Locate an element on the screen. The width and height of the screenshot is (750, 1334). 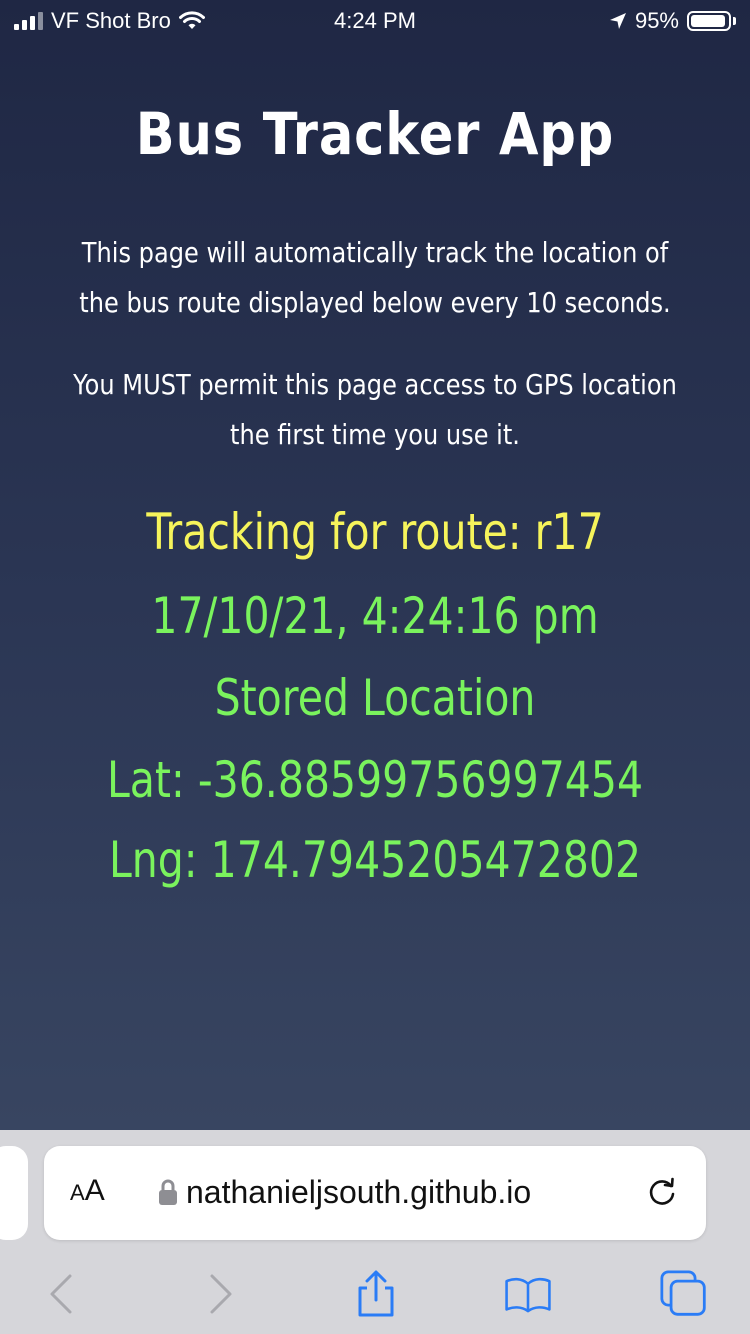
battery-percent: 95% is located at coordinates (656, 20).